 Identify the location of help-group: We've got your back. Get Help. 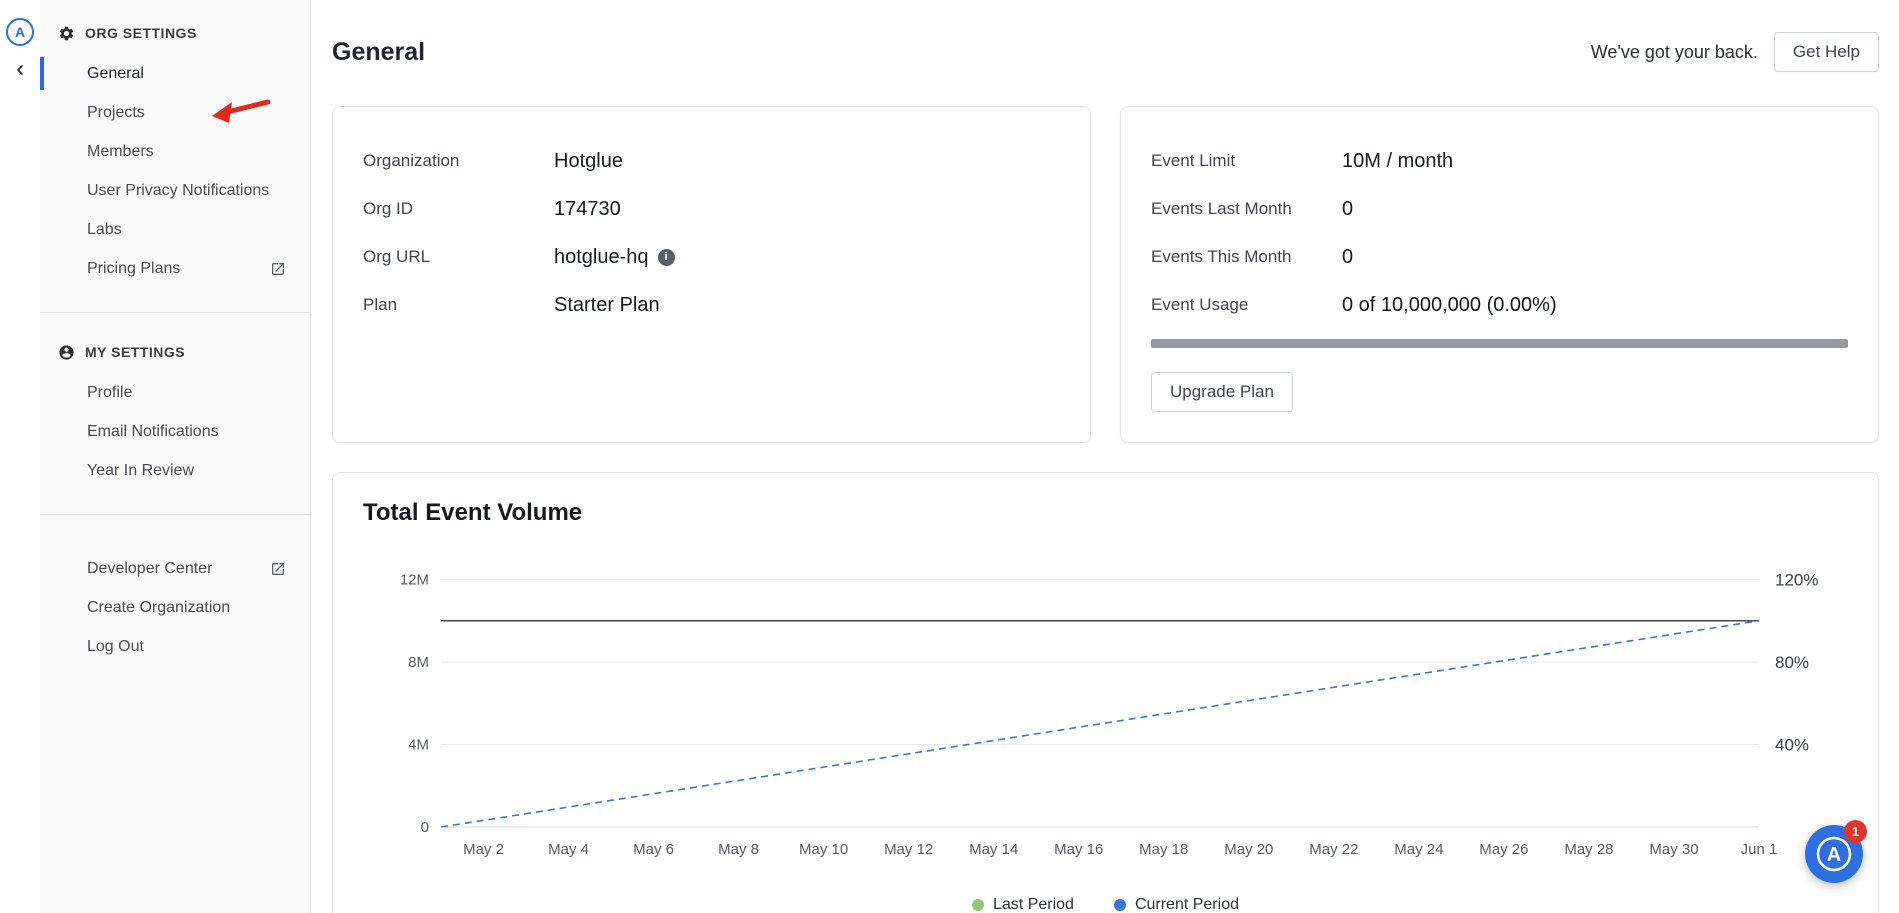
(1735, 52).